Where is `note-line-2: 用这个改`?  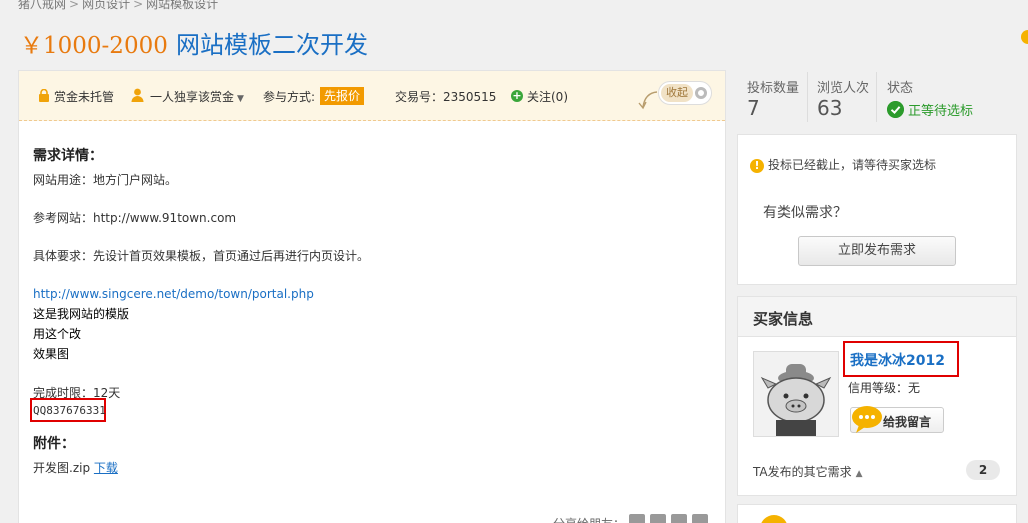 note-line-2: 用这个改 is located at coordinates (57, 334).